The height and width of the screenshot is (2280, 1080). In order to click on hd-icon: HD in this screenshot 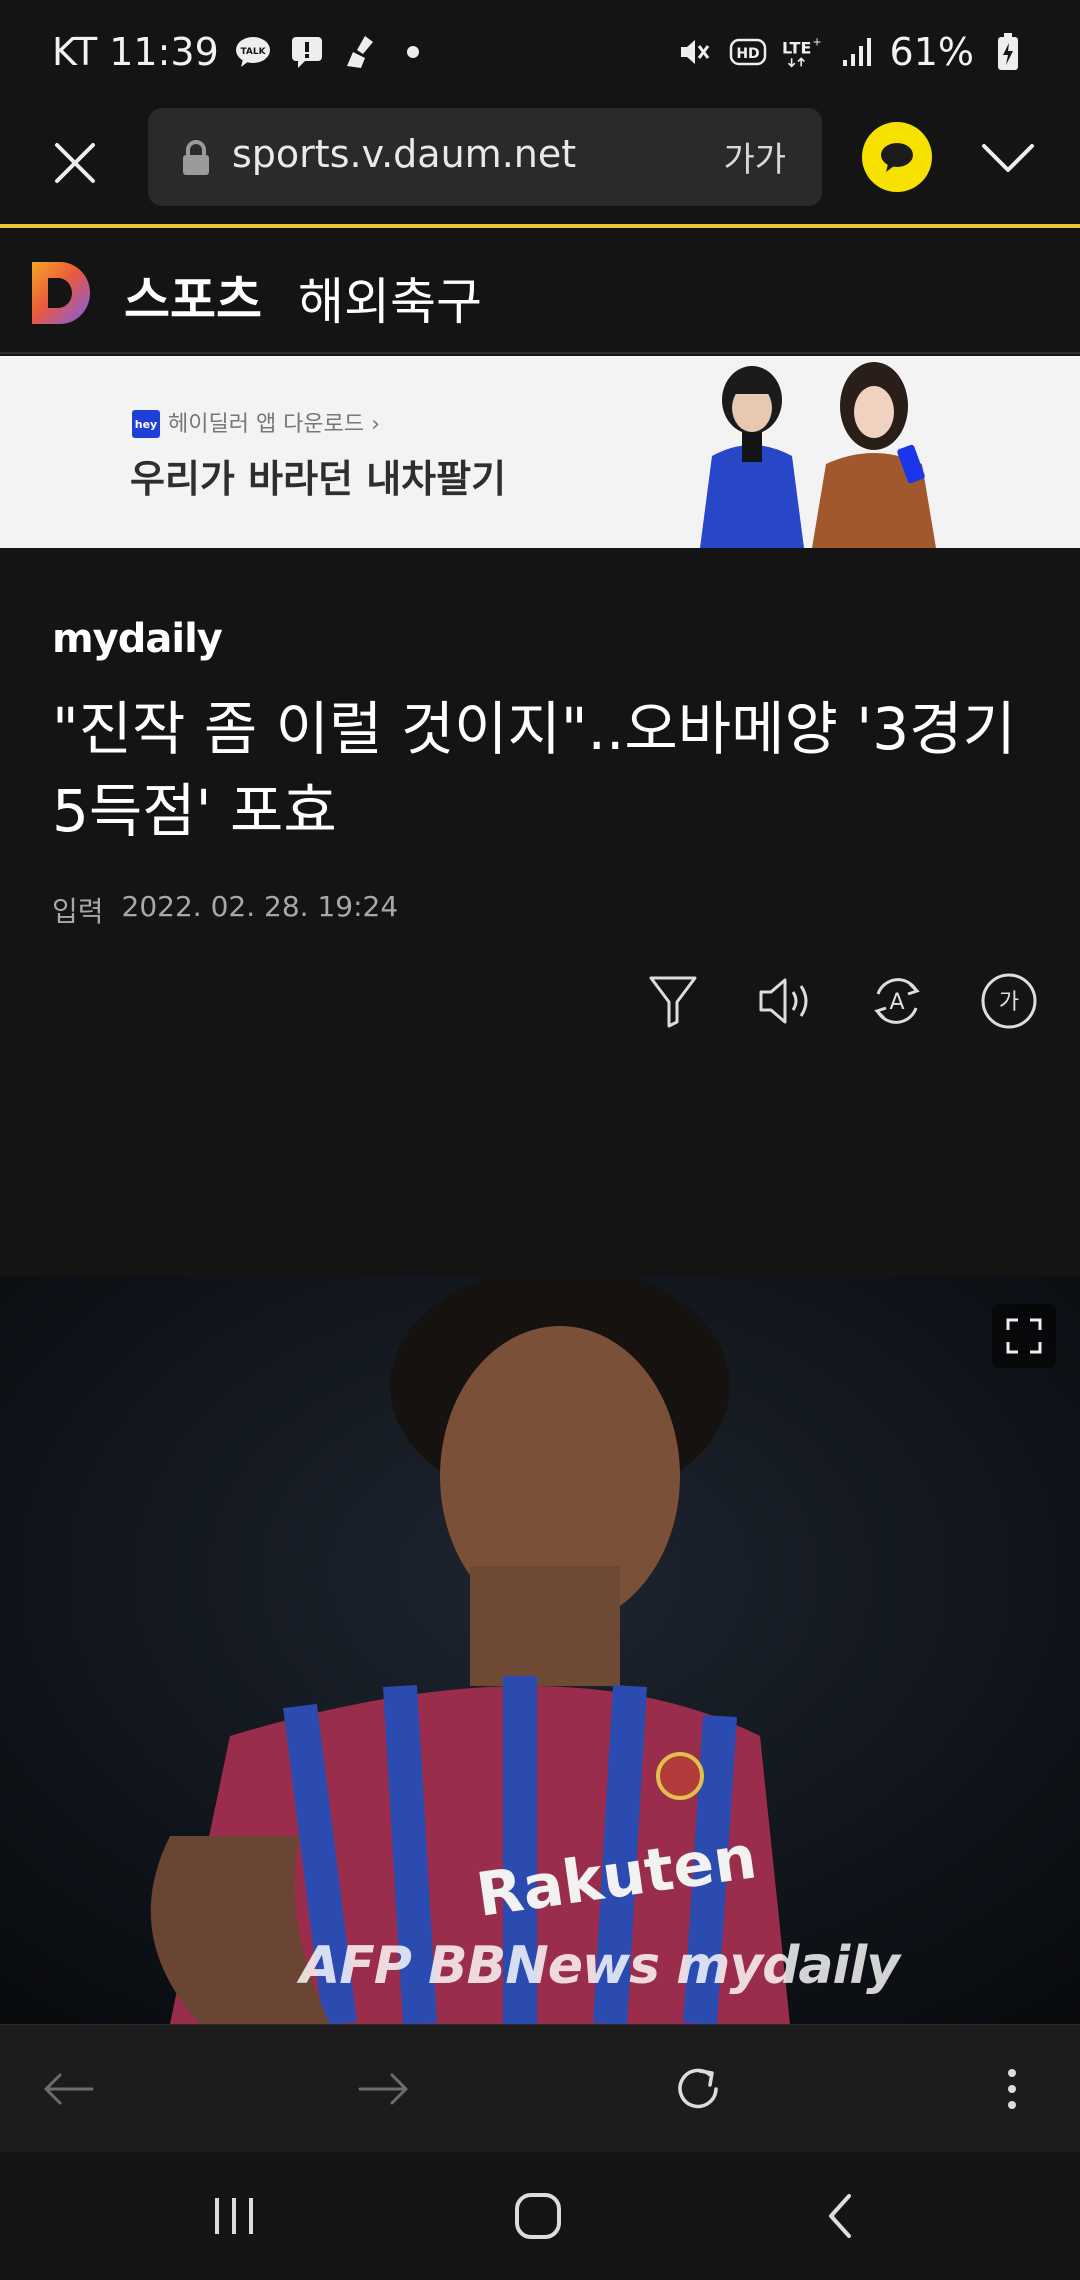, I will do `click(748, 52)`.